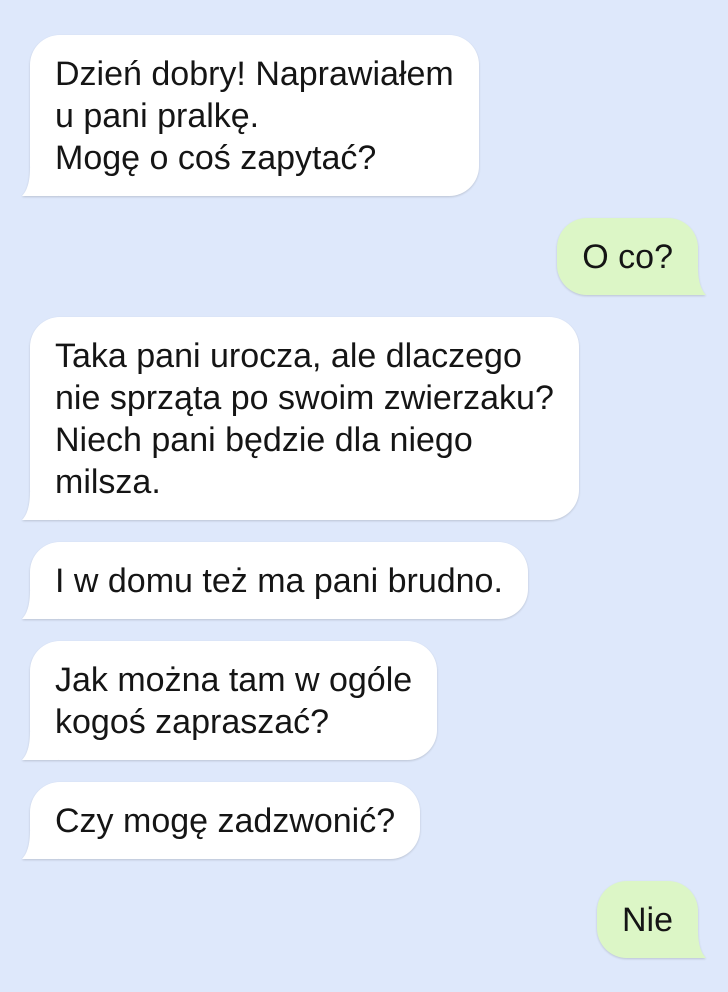  I want to click on message-text: Dzień dobry! Naprawiałem u pani pralkę. Mogę o coś zapytać?, so click(254, 116).